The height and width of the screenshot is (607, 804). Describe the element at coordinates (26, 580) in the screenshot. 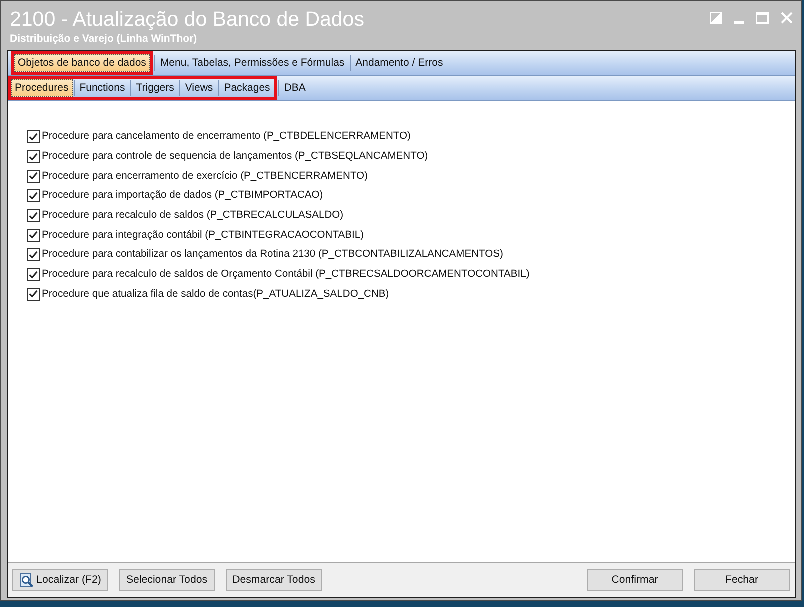

I see `search-icon` at that location.